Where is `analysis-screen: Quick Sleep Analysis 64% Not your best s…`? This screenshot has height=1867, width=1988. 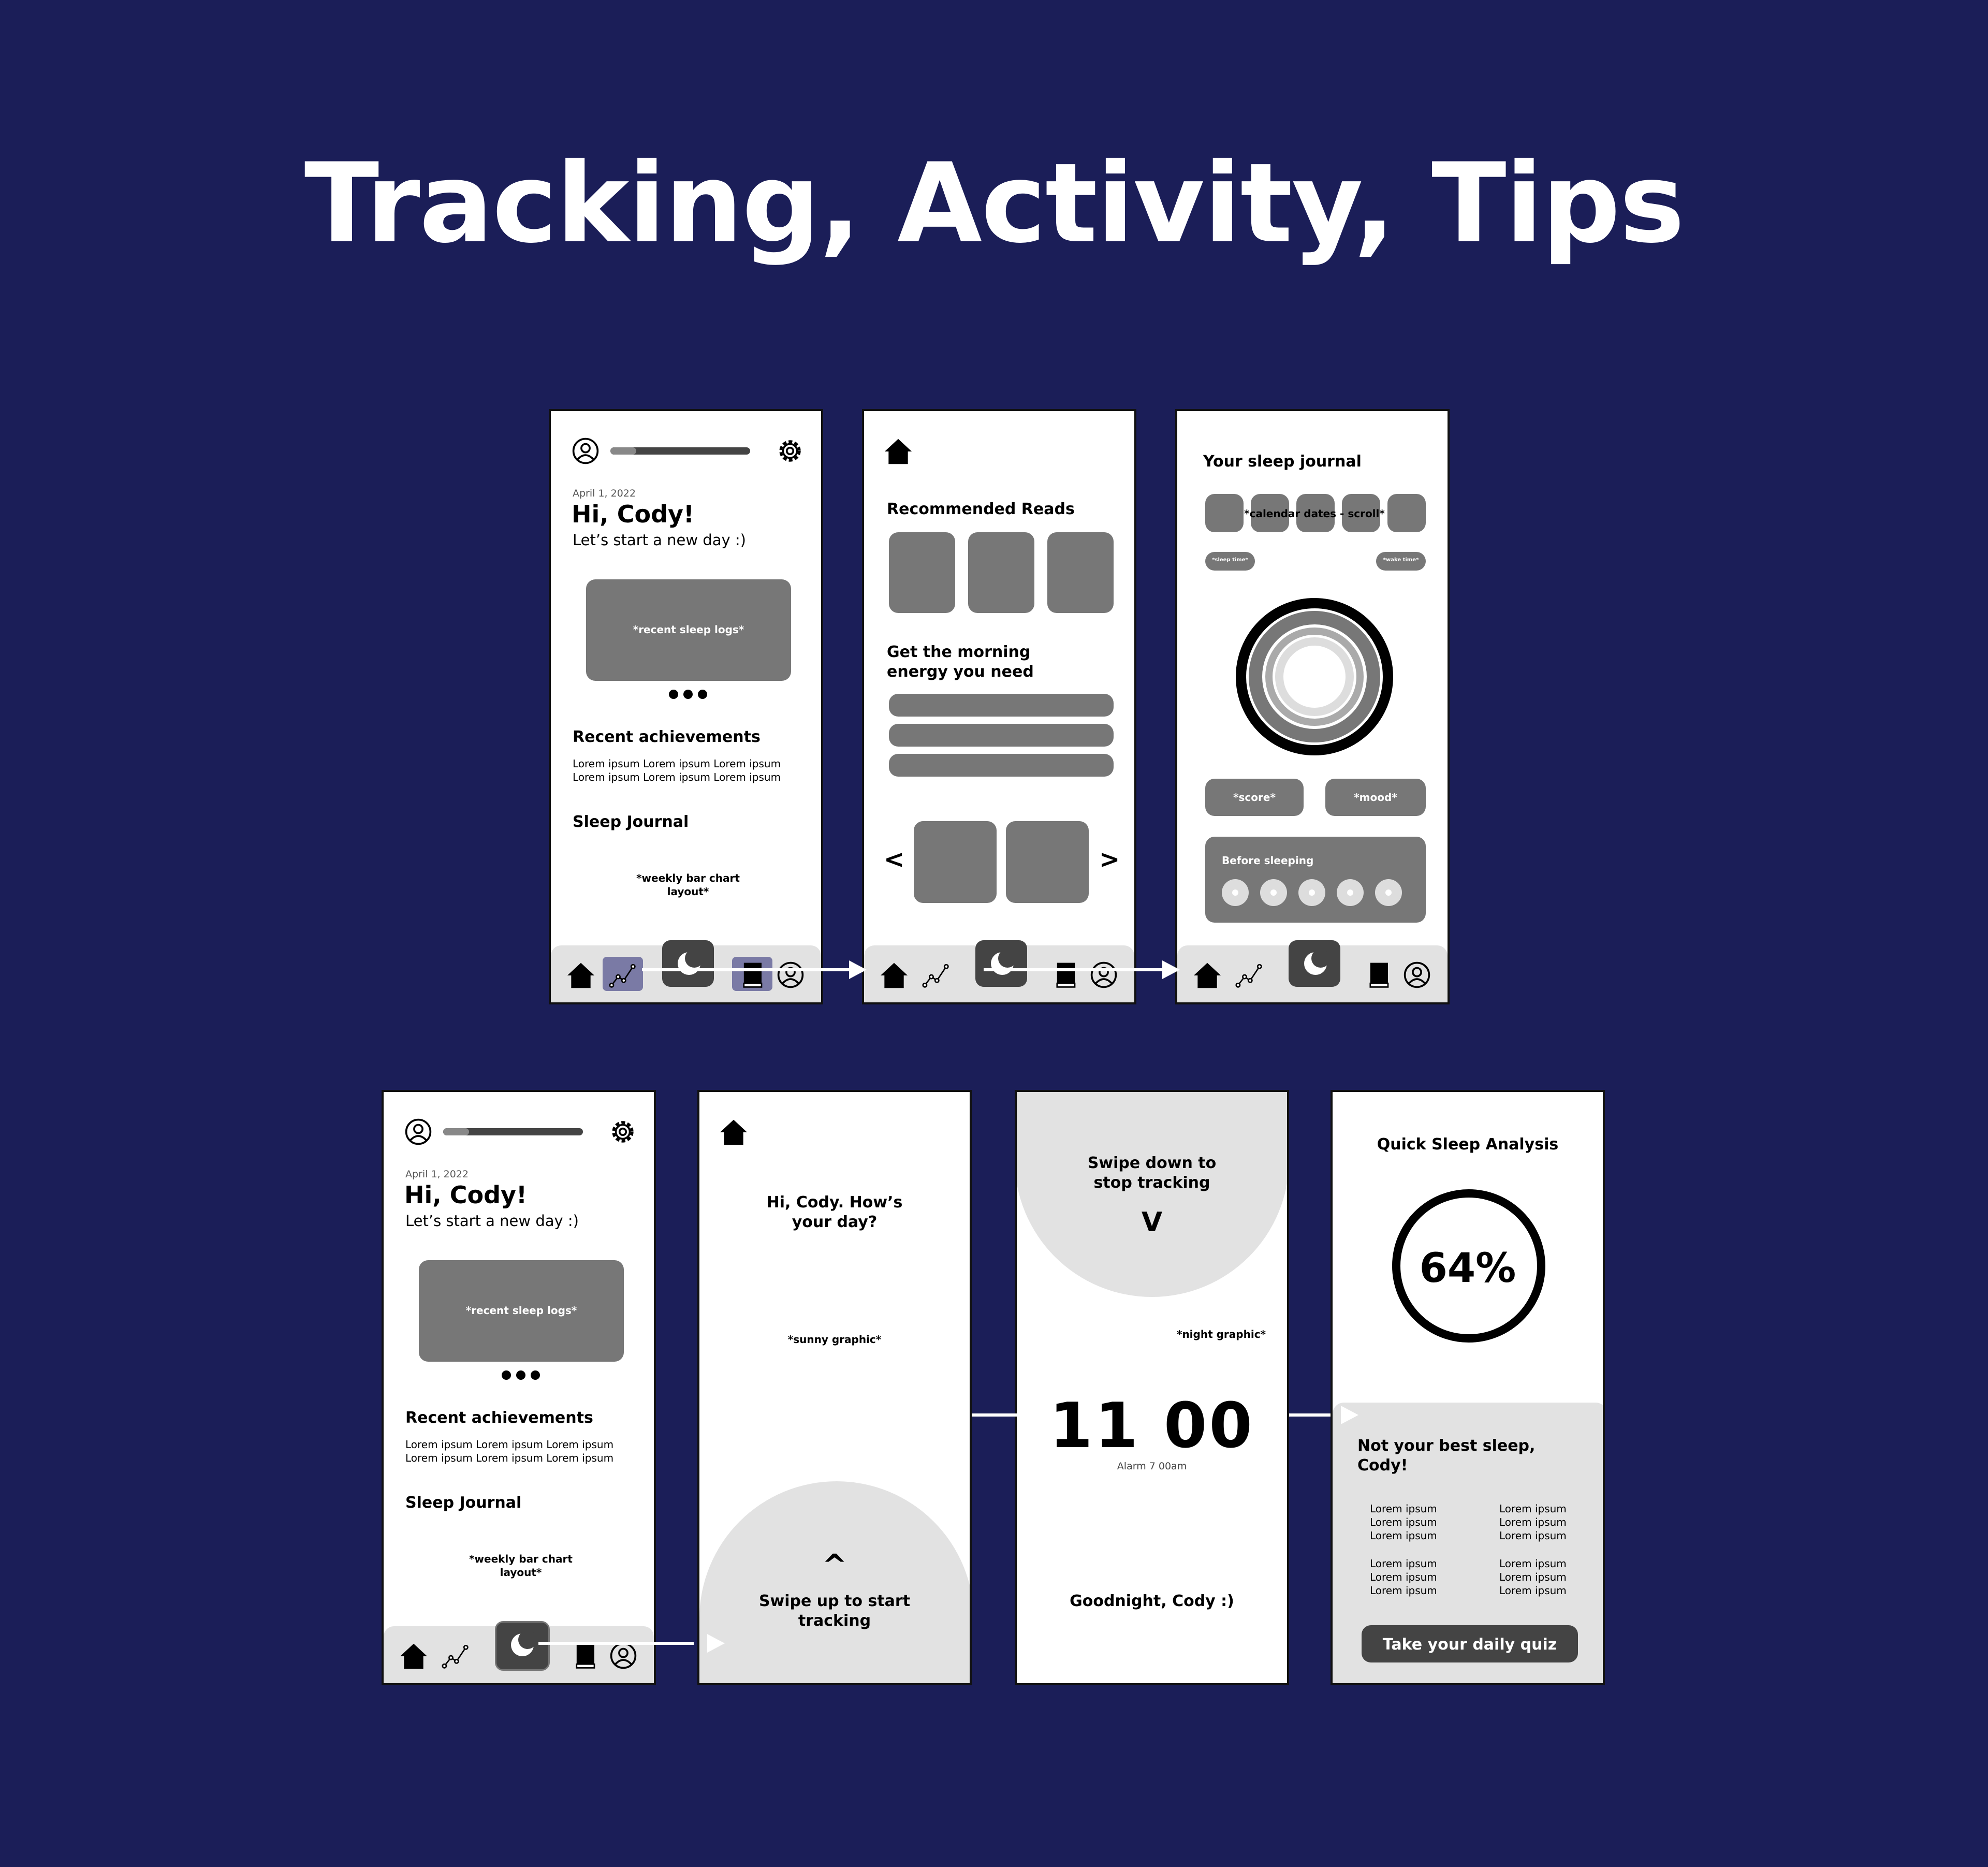 analysis-screen: Quick Sleep Analysis 64% Not your best s… is located at coordinates (1468, 1387).